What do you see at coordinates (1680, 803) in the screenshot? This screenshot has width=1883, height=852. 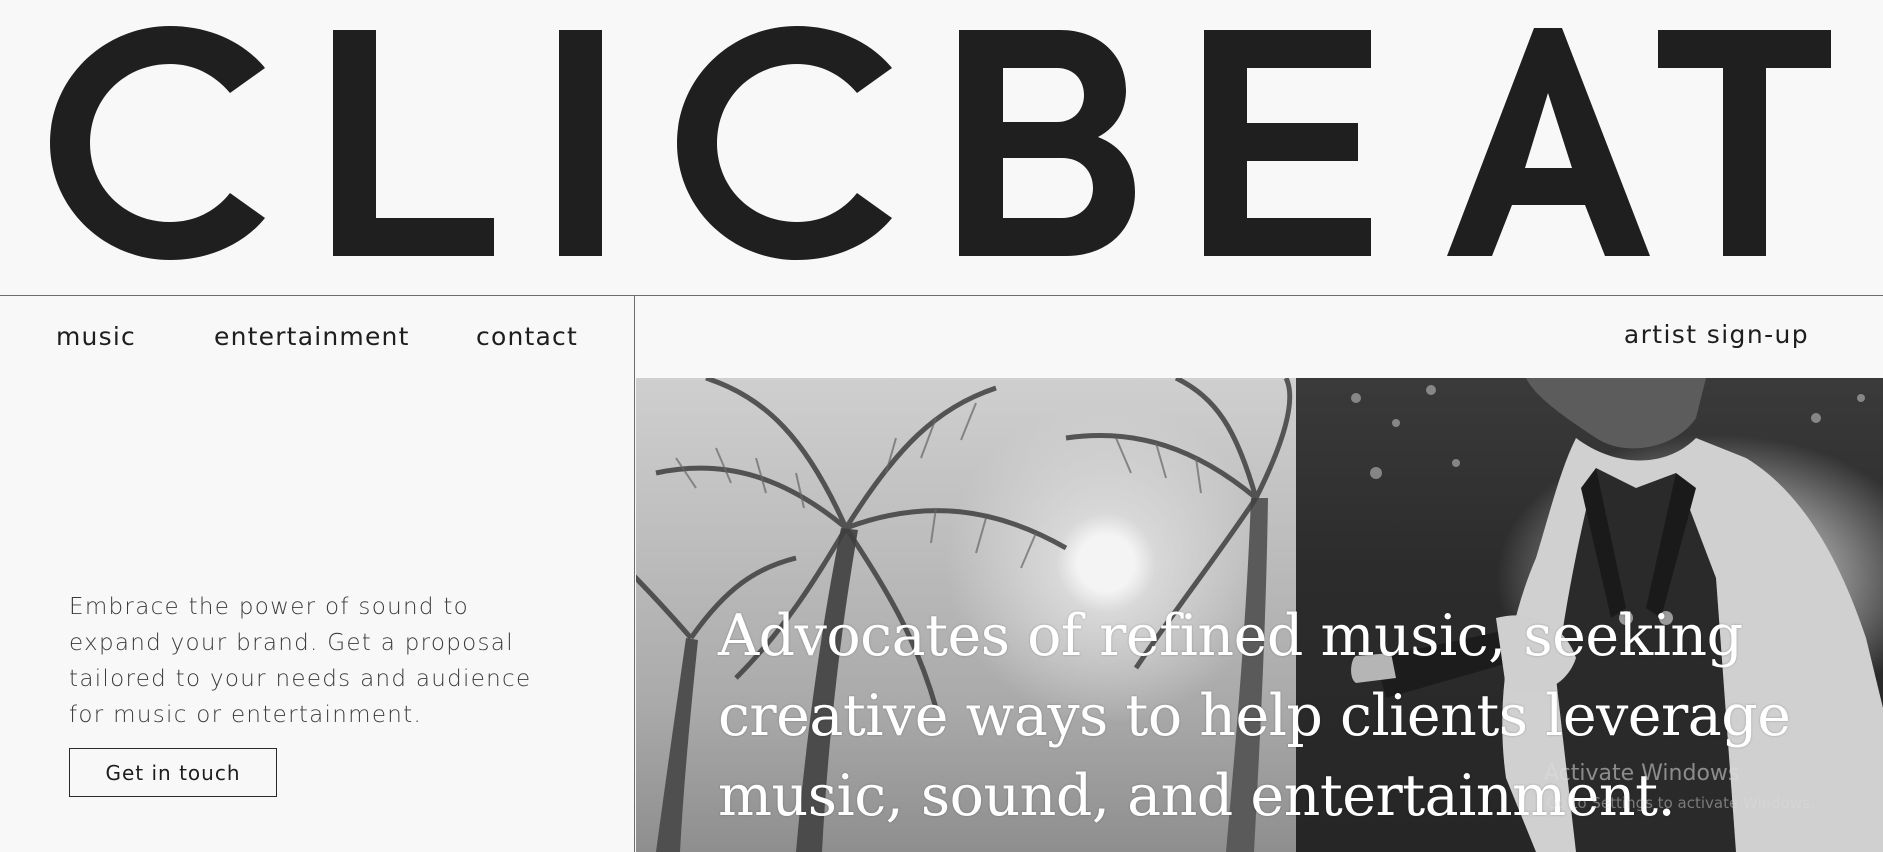 I see `windows-activation-subtitle: Go to Settings to activate Windows.` at bounding box center [1680, 803].